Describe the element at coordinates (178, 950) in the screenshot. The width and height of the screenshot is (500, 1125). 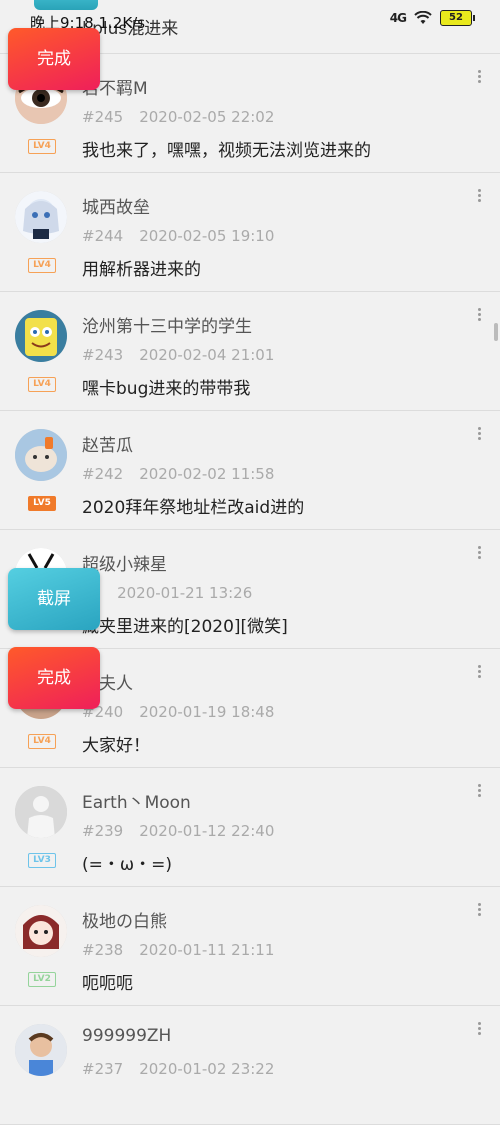
I see `comment-meta: #238 2020-01-11 21:11` at that location.